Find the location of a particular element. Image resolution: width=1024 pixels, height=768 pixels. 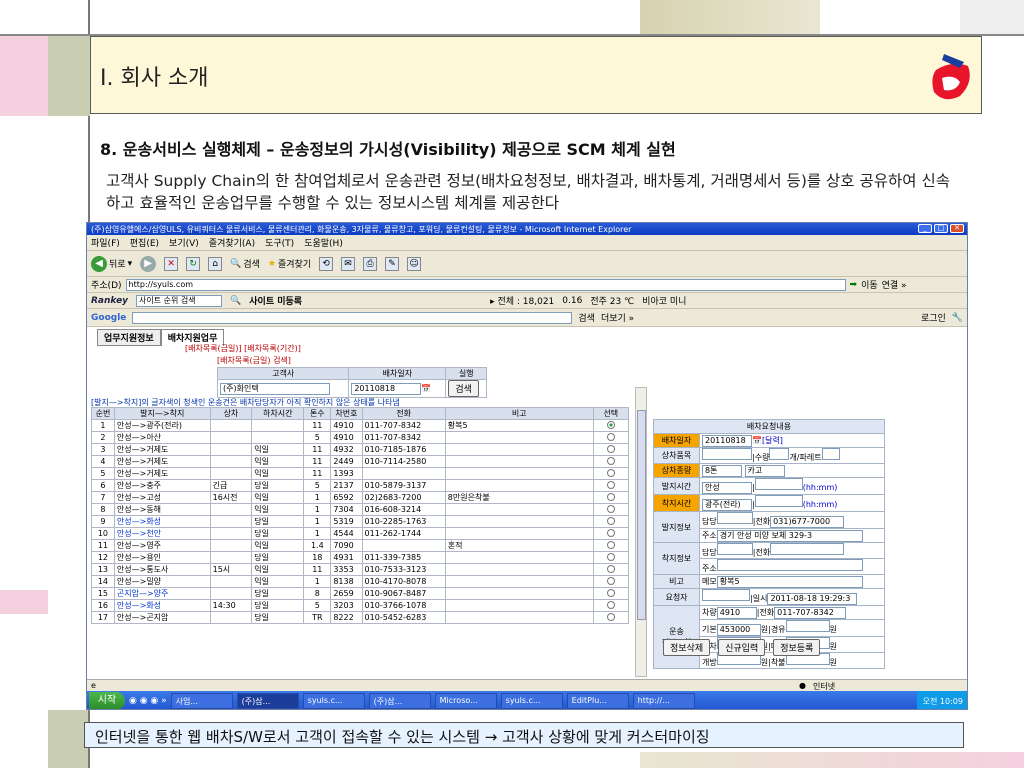

mail-icon: ✉ is located at coordinates (348, 263).